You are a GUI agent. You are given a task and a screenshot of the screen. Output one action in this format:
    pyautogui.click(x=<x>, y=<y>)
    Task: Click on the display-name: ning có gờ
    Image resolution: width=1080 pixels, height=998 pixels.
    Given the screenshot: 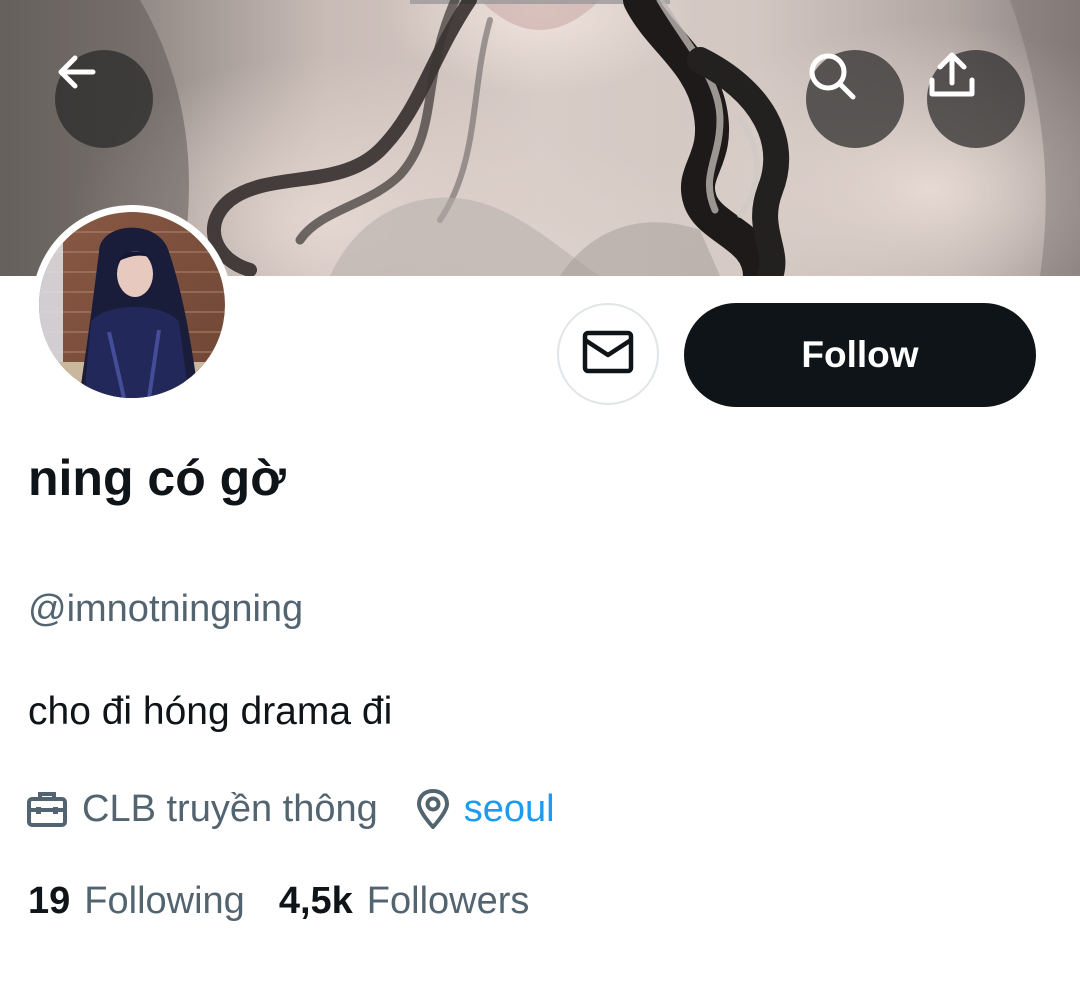 What is the action you would take?
    pyautogui.click(x=157, y=478)
    